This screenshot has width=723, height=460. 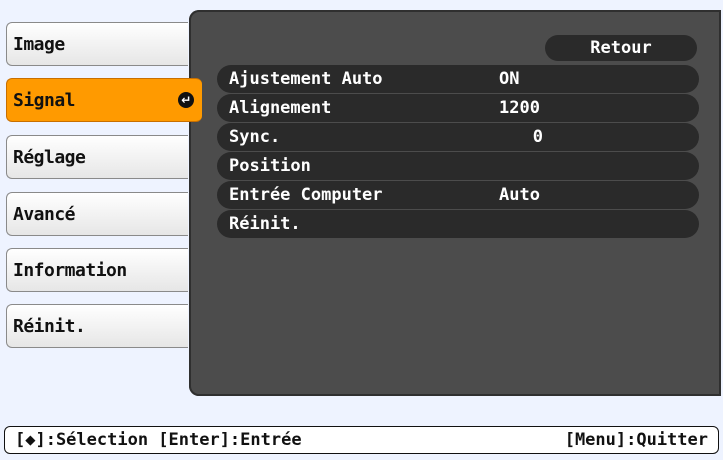 What do you see at coordinates (265, 224) in the screenshot?
I see `setting-label: Réinit.` at bounding box center [265, 224].